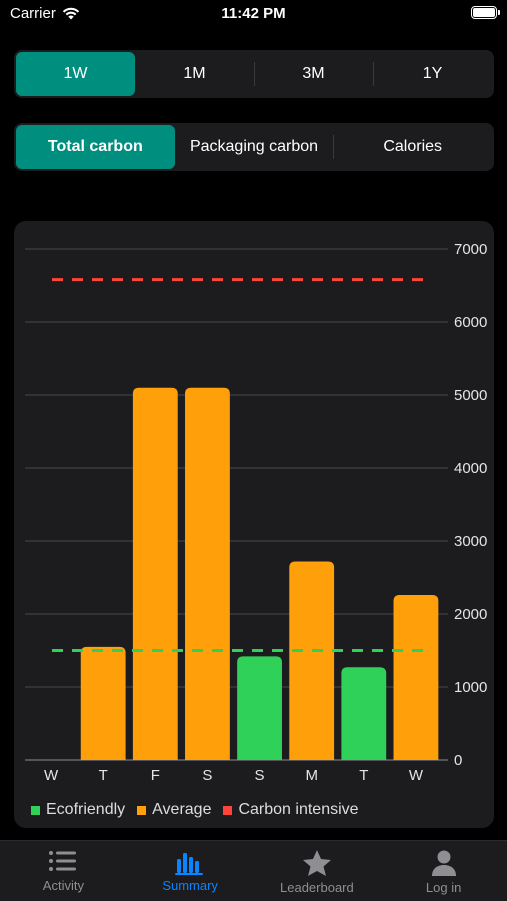  Describe the element at coordinates (412, 147) in the screenshot. I see `metric-calories-button: Calories` at that location.